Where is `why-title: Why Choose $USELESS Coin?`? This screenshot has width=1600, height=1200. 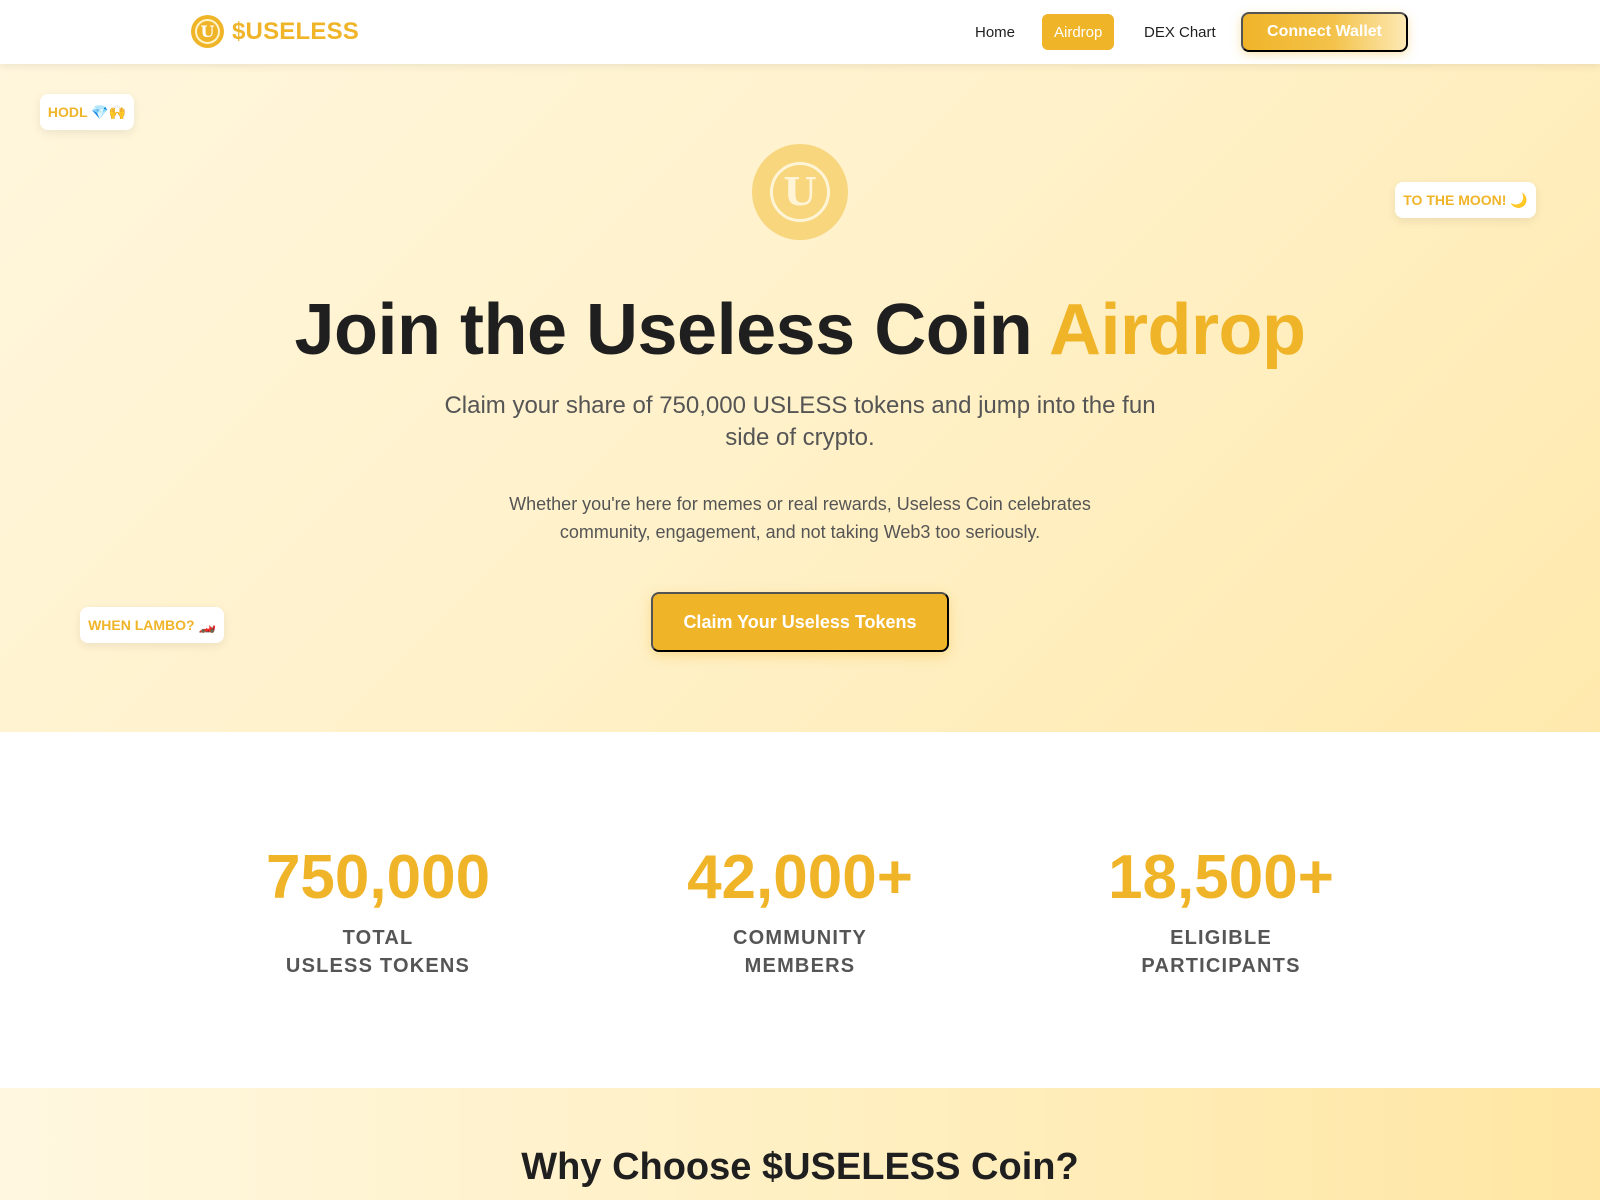
why-title: Why Choose $USELESS Coin? is located at coordinates (800, 1167).